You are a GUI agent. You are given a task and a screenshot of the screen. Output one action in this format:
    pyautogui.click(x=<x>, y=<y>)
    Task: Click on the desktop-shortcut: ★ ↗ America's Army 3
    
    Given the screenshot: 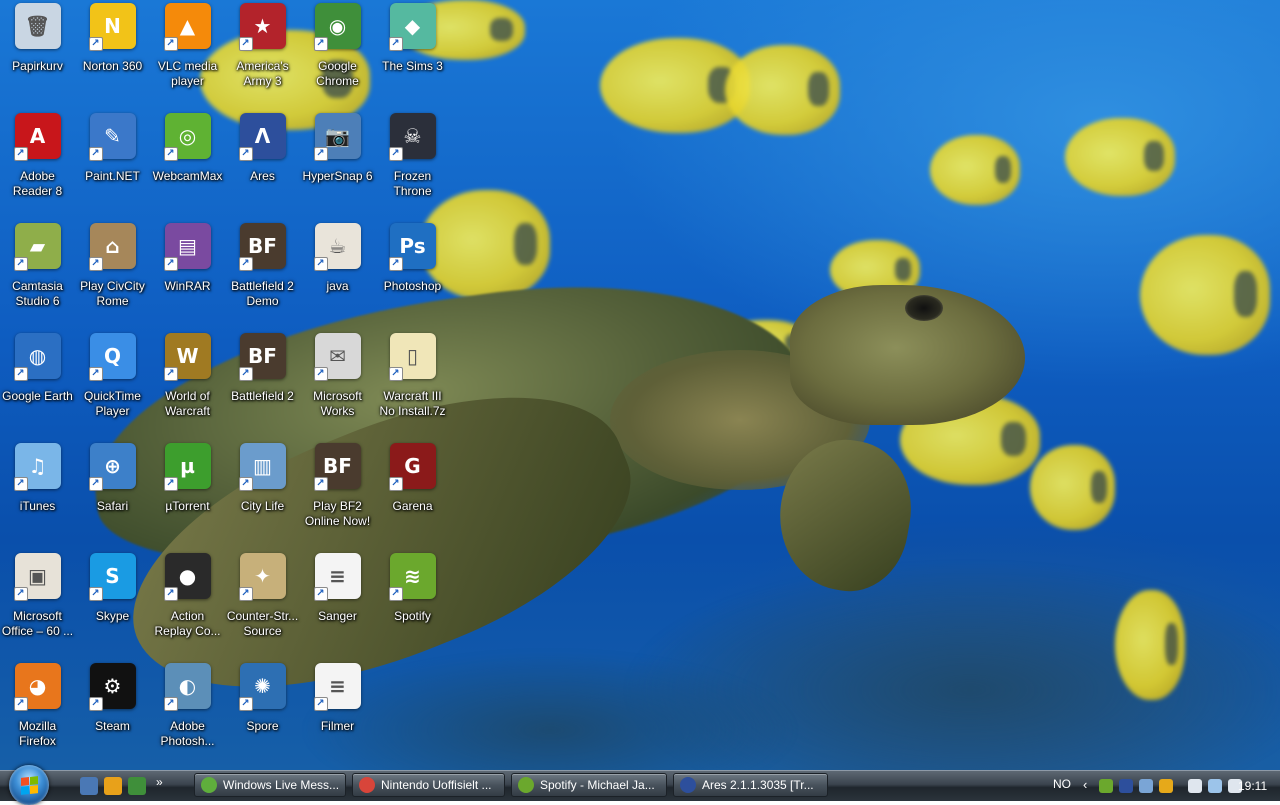 What is the action you would take?
    pyautogui.click(x=262, y=54)
    